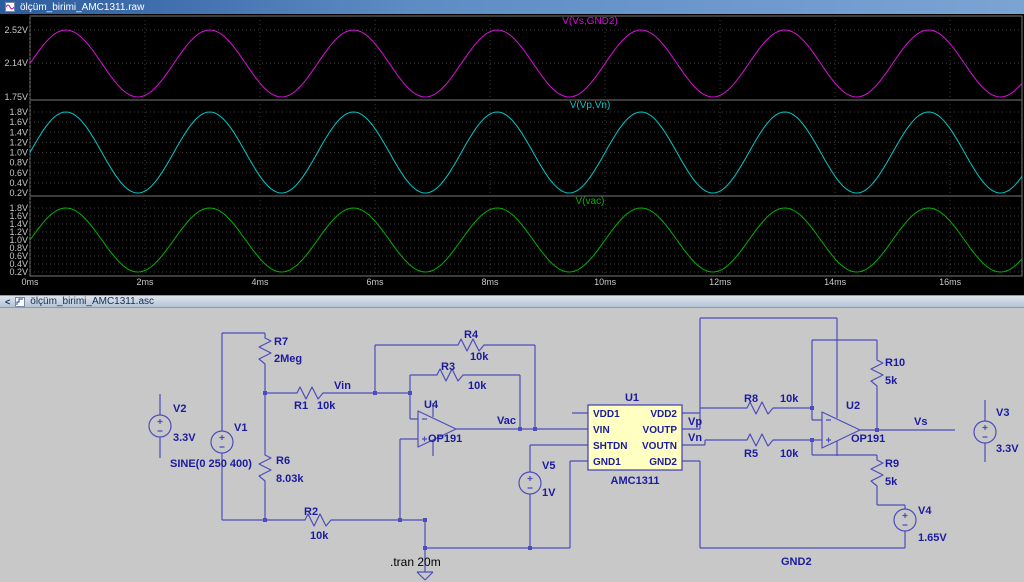 This screenshot has width=1024, height=582. I want to click on component-name: V4, so click(925, 511).